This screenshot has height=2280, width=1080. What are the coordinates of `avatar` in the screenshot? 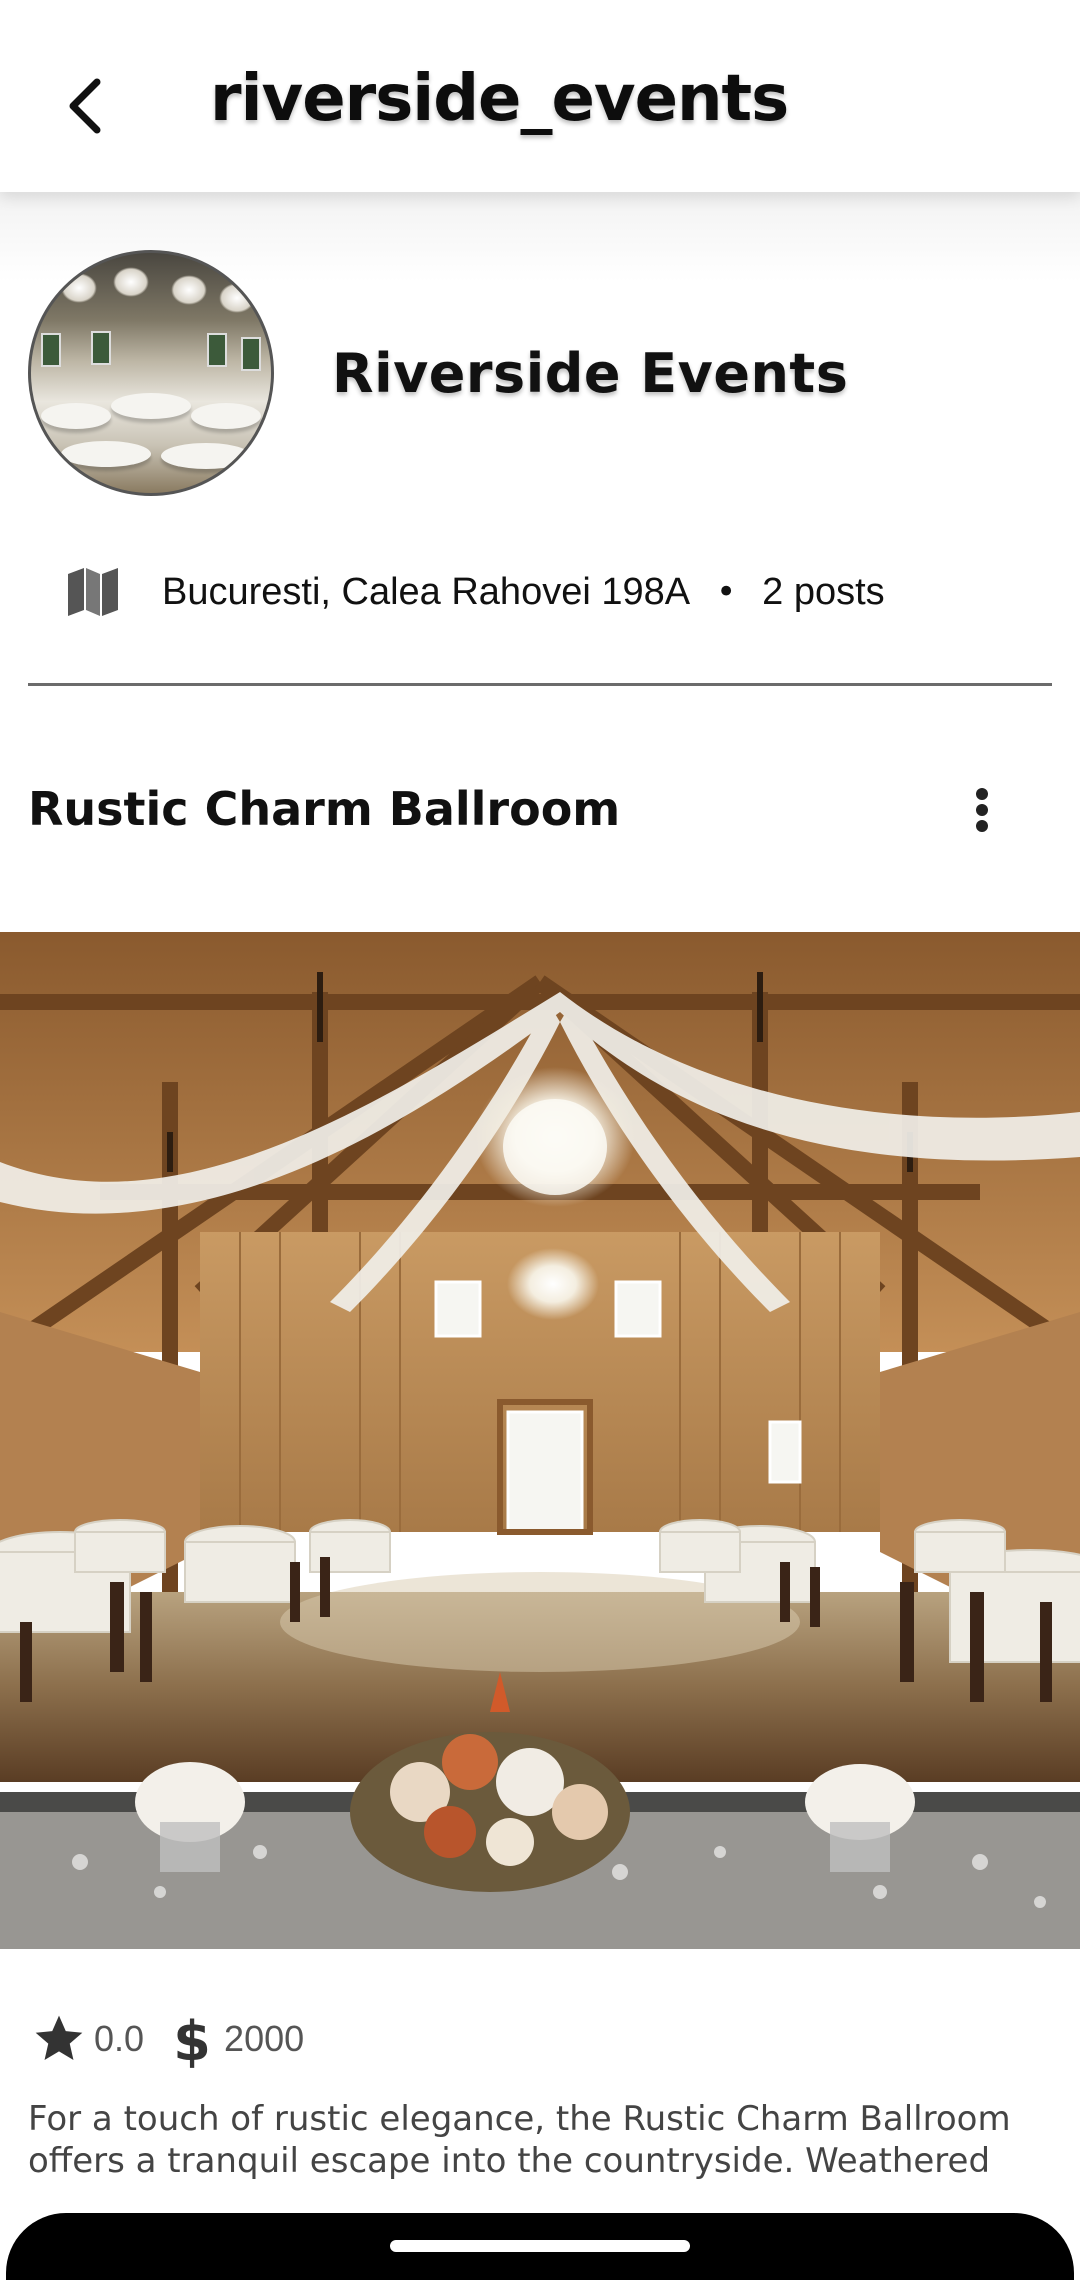 It's located at (151, 373).